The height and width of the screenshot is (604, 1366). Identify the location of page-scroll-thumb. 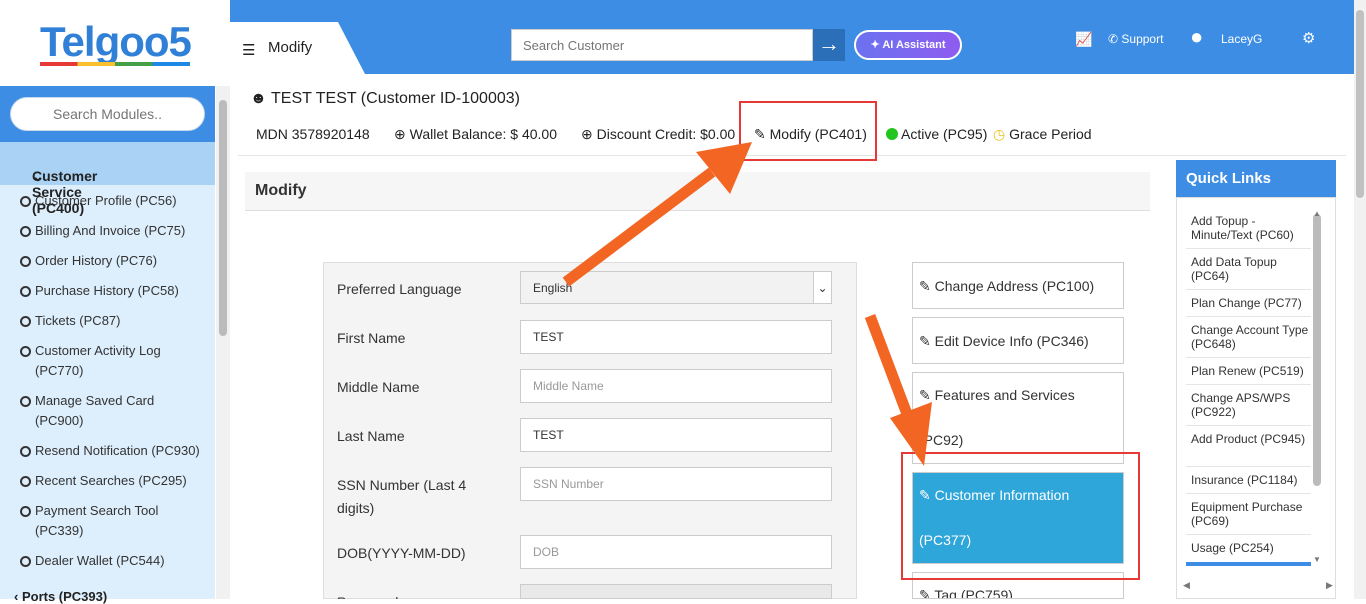
(1360, 104).